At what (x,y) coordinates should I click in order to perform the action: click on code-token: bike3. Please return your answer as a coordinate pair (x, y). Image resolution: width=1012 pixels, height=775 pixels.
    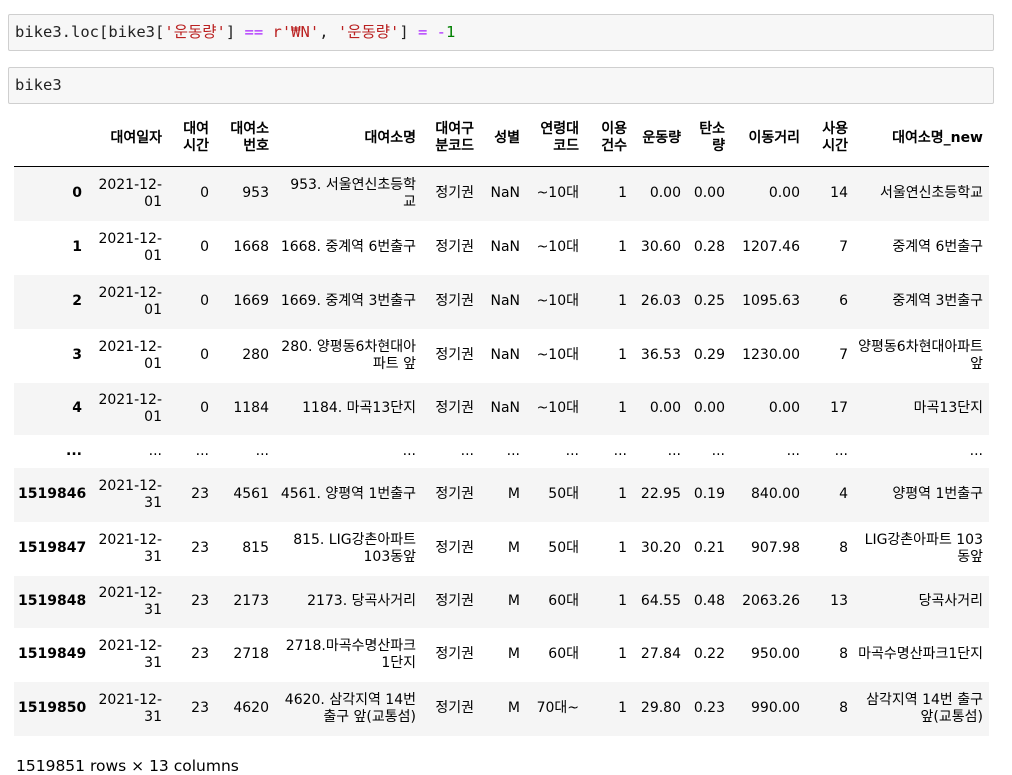
    Looking at the image, I should click on (38, 85).